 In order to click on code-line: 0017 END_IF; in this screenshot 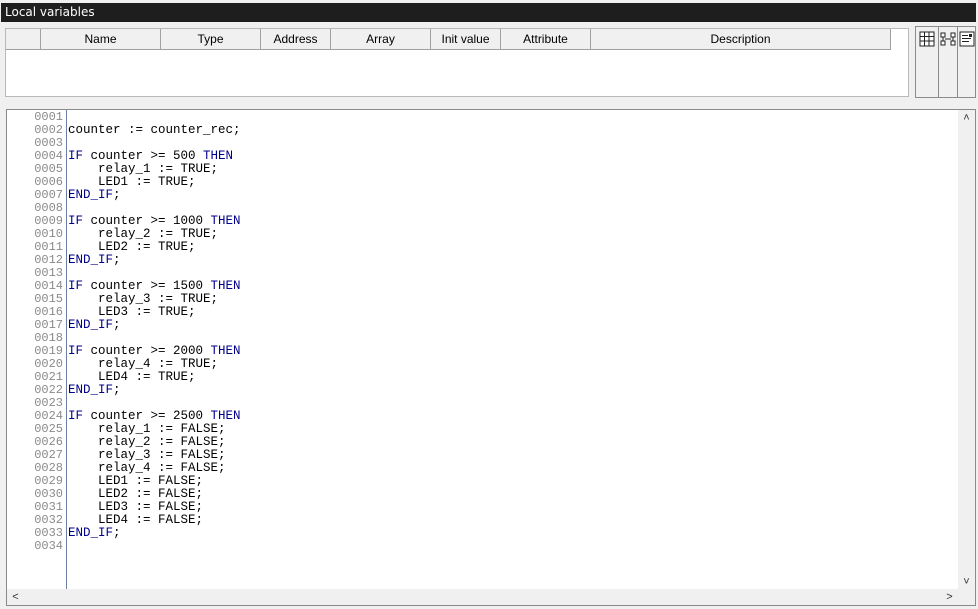, I will do `click(491, 325)`.